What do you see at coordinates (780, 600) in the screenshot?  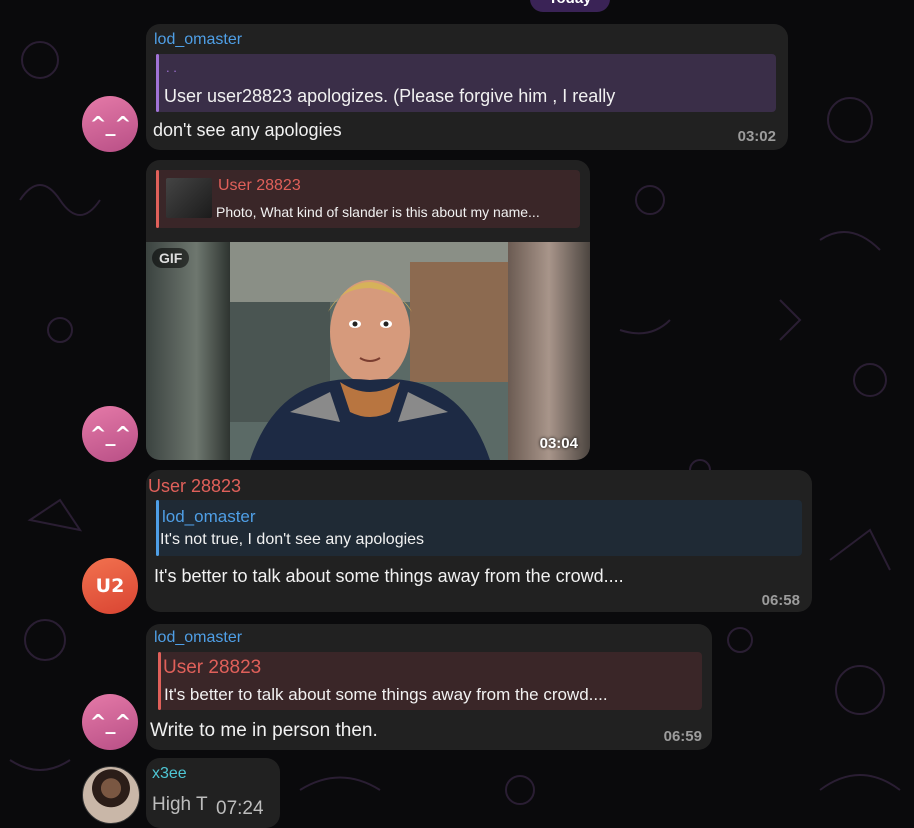 I see `message-time: 06:58` at bounding box center [780, 600].